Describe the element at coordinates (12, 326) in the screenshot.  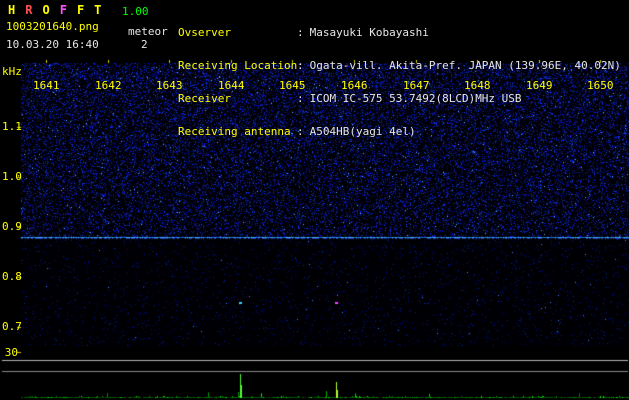
I see `freq-tick-label: 0.7` at that location.